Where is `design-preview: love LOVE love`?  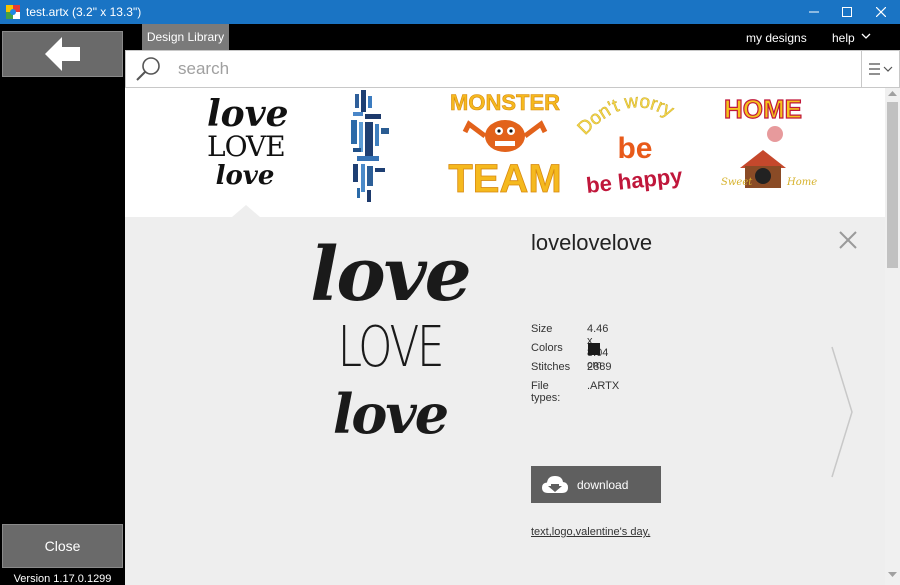 design-preview: love LOVE love is located at coordinates (390, 353).